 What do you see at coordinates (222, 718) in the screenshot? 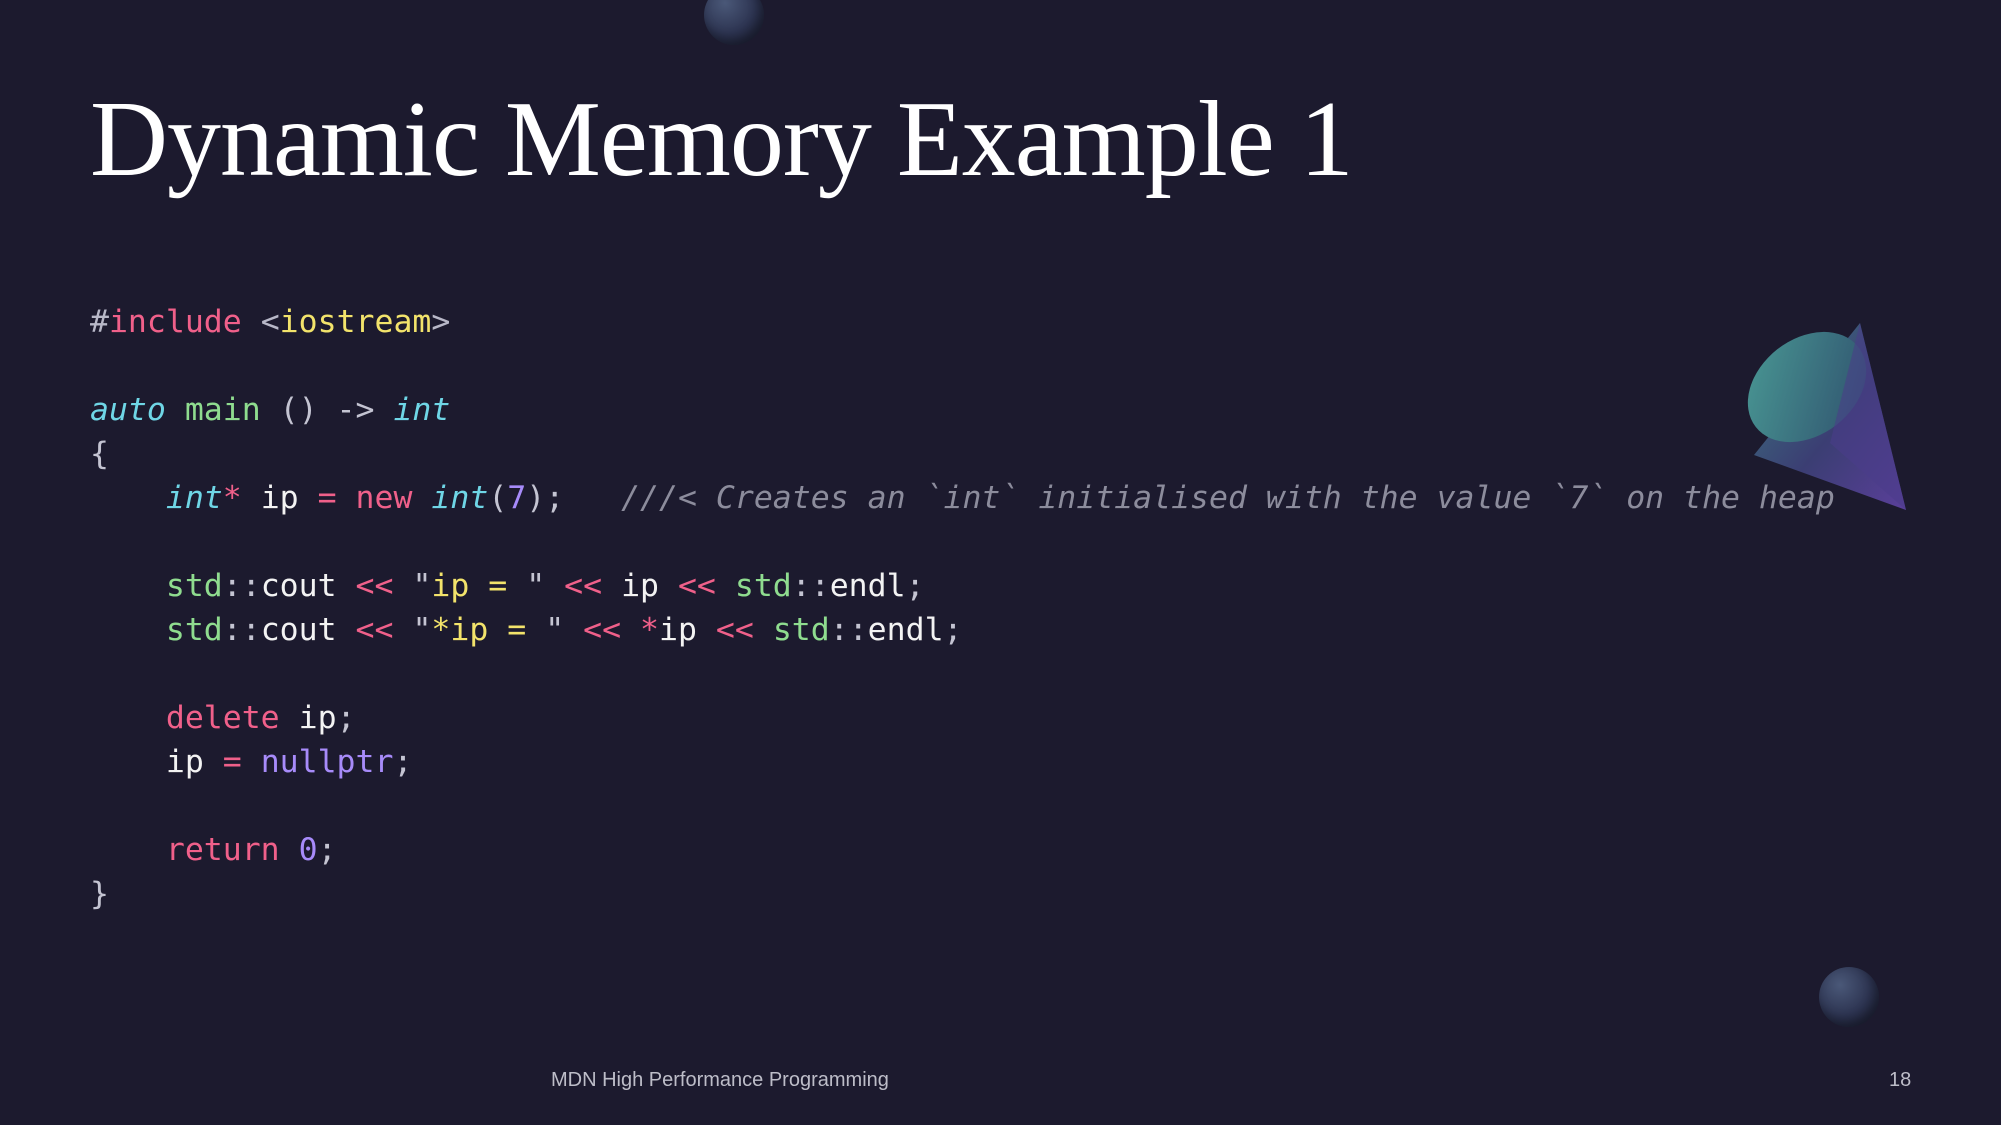
I see `code-token: delete` at bounding box center [222, 718].